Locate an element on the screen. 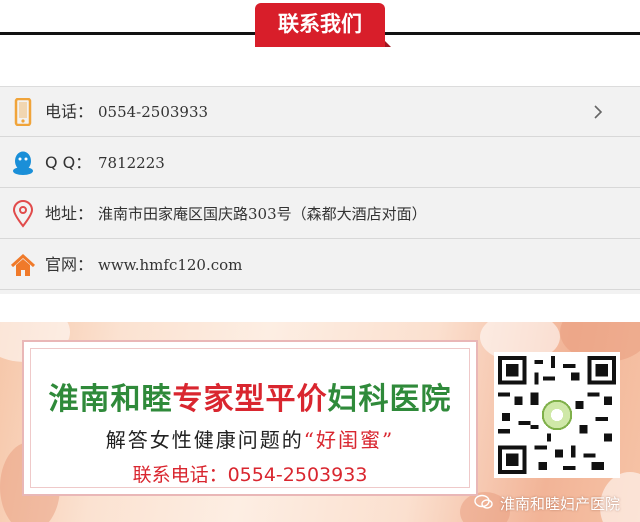  banner-phone: 联系电话：0554-2503933 is located at coordinates (250, 475).